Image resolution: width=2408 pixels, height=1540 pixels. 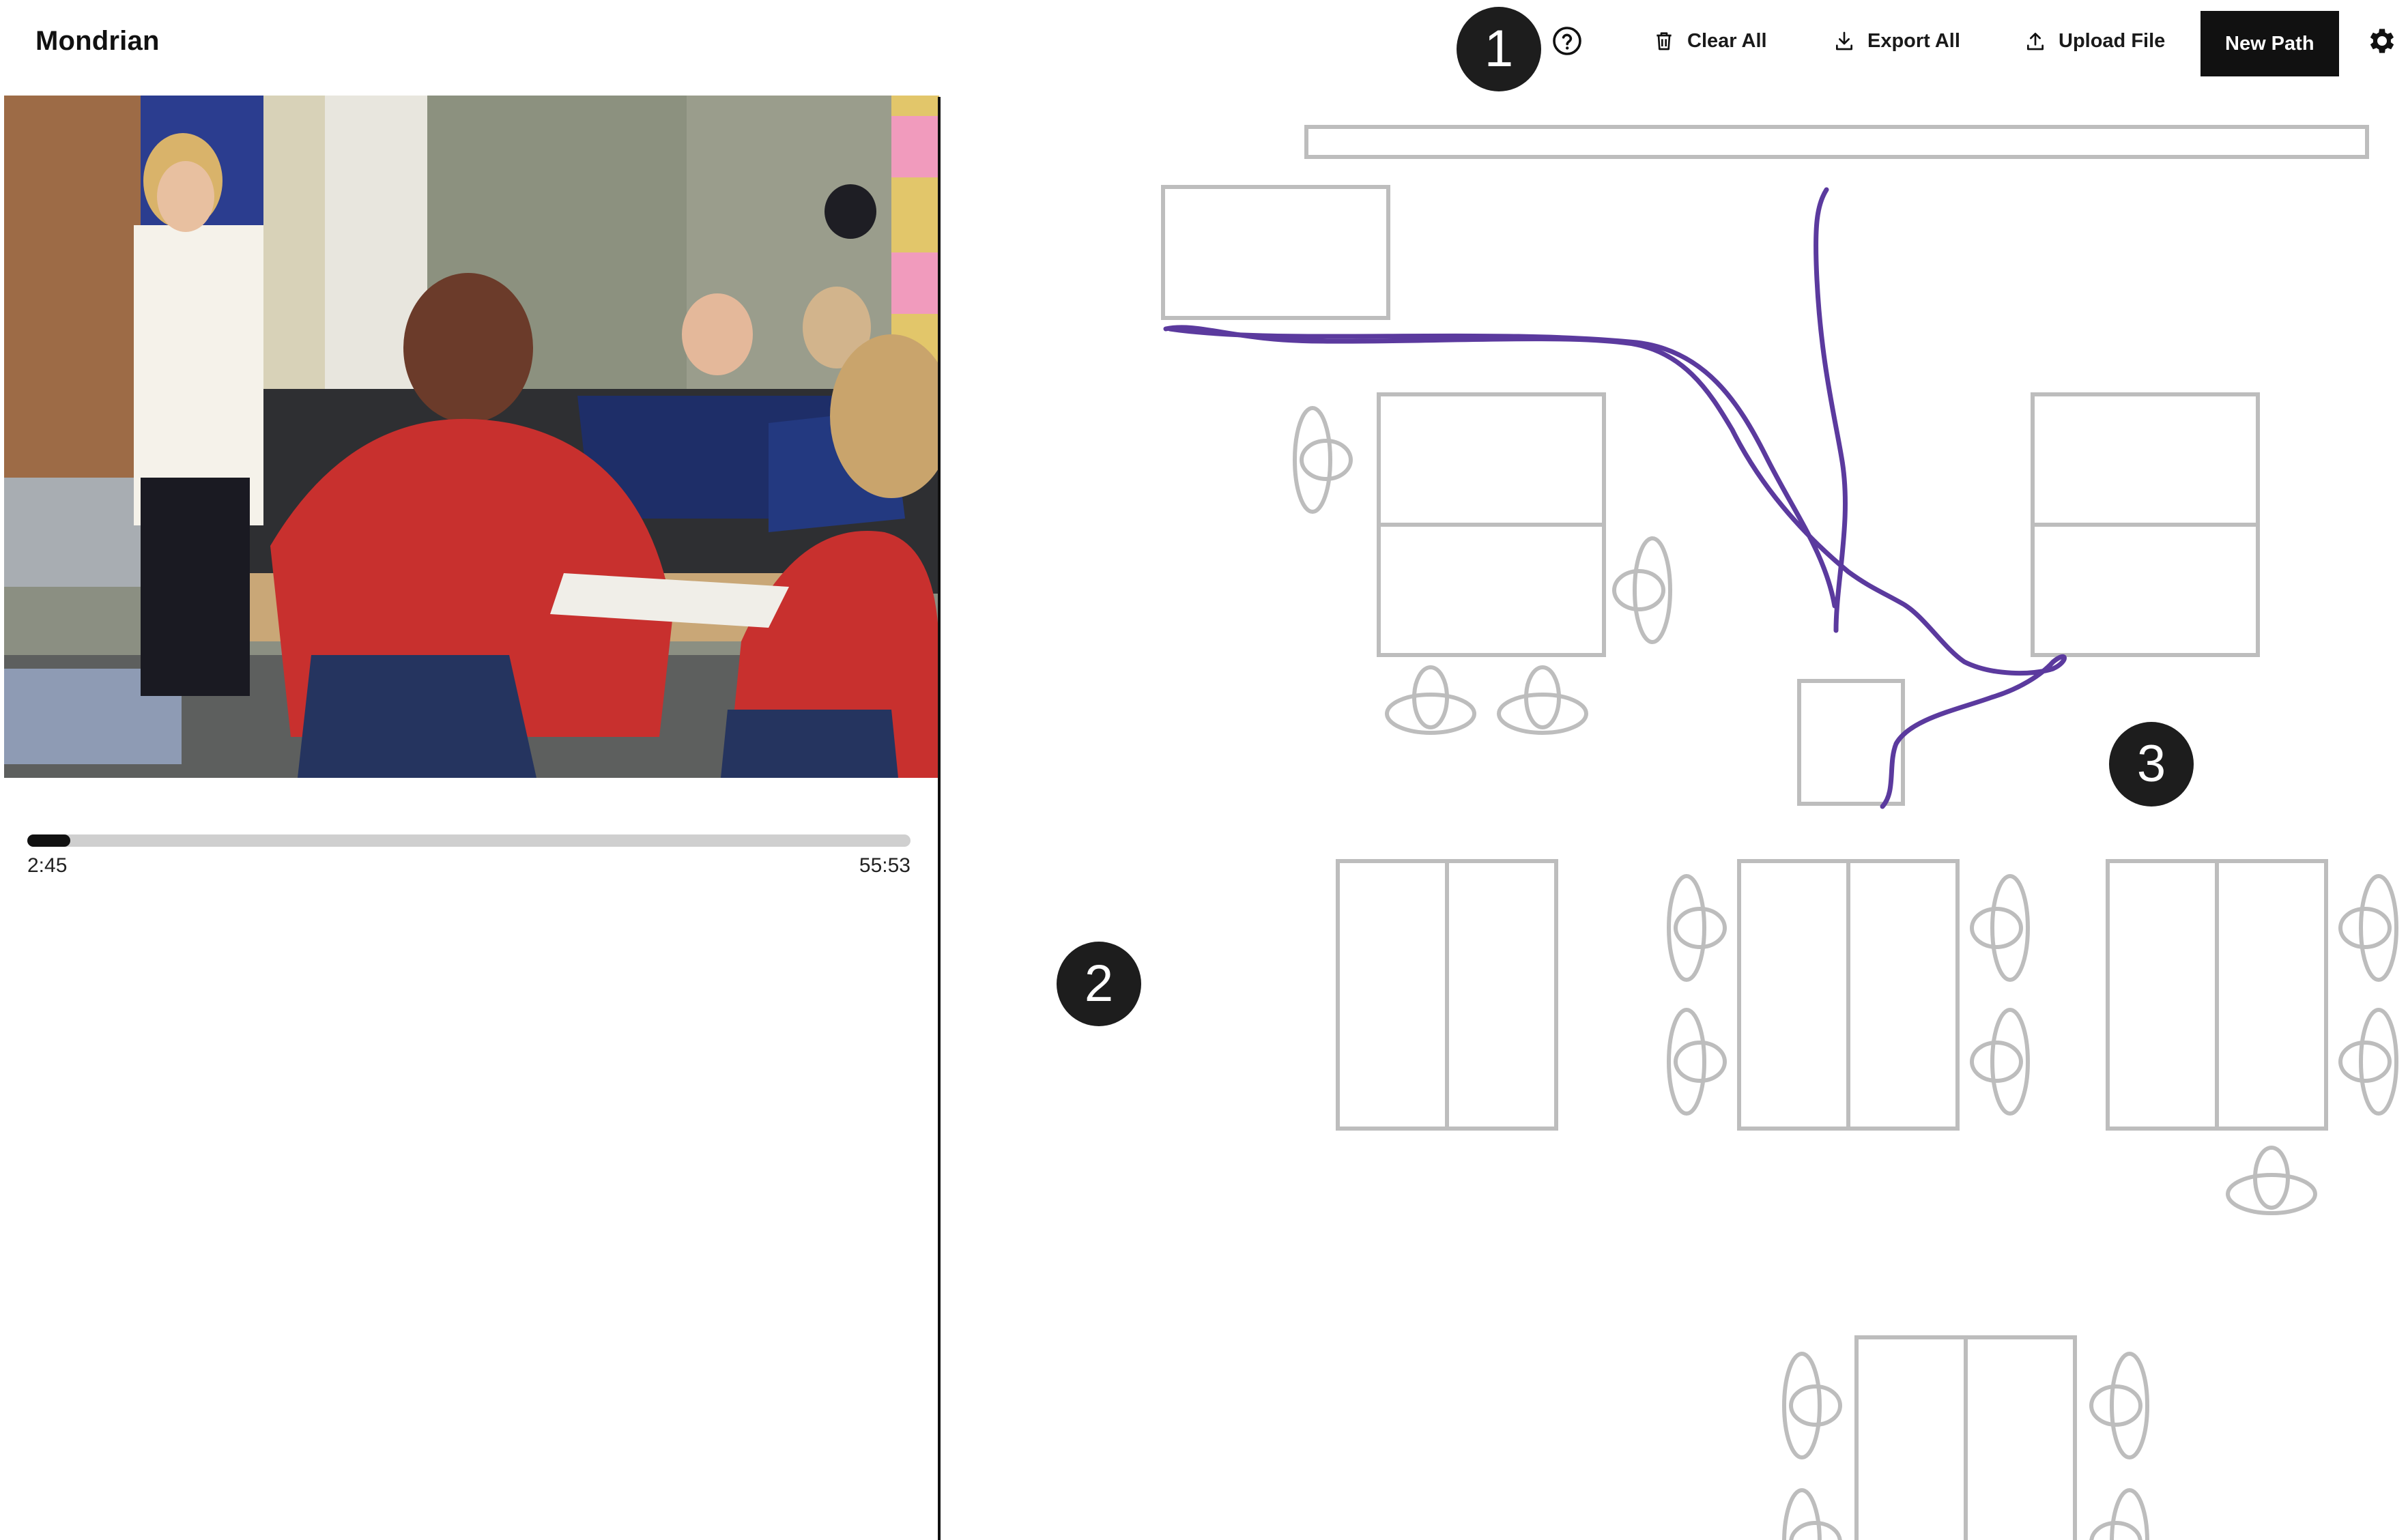 I want to click on video-progress-bar, so click(x=469, y=840).